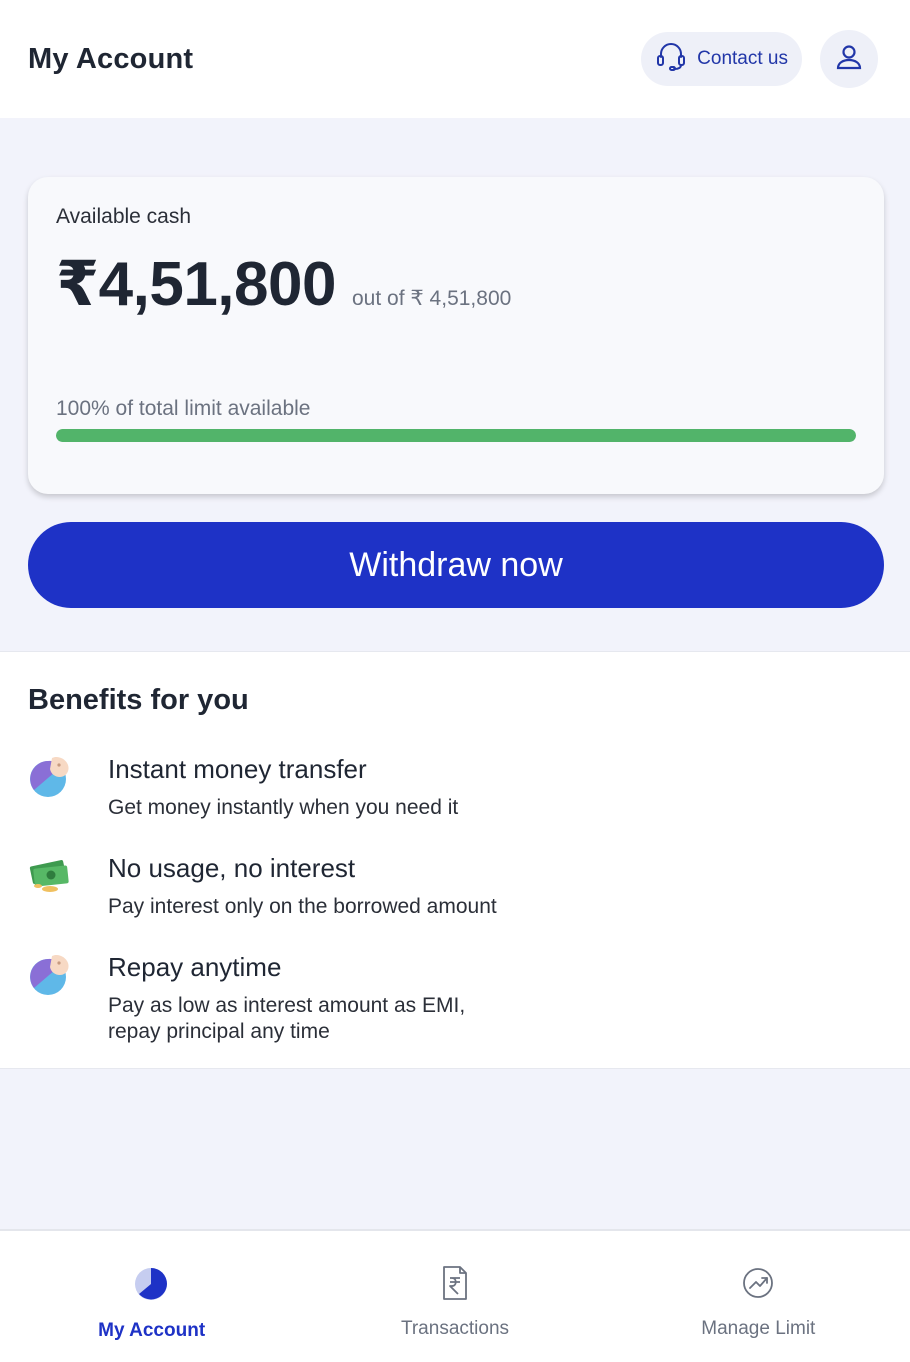  I want to click on contact-us-label: Contact us, so click(742, 58).